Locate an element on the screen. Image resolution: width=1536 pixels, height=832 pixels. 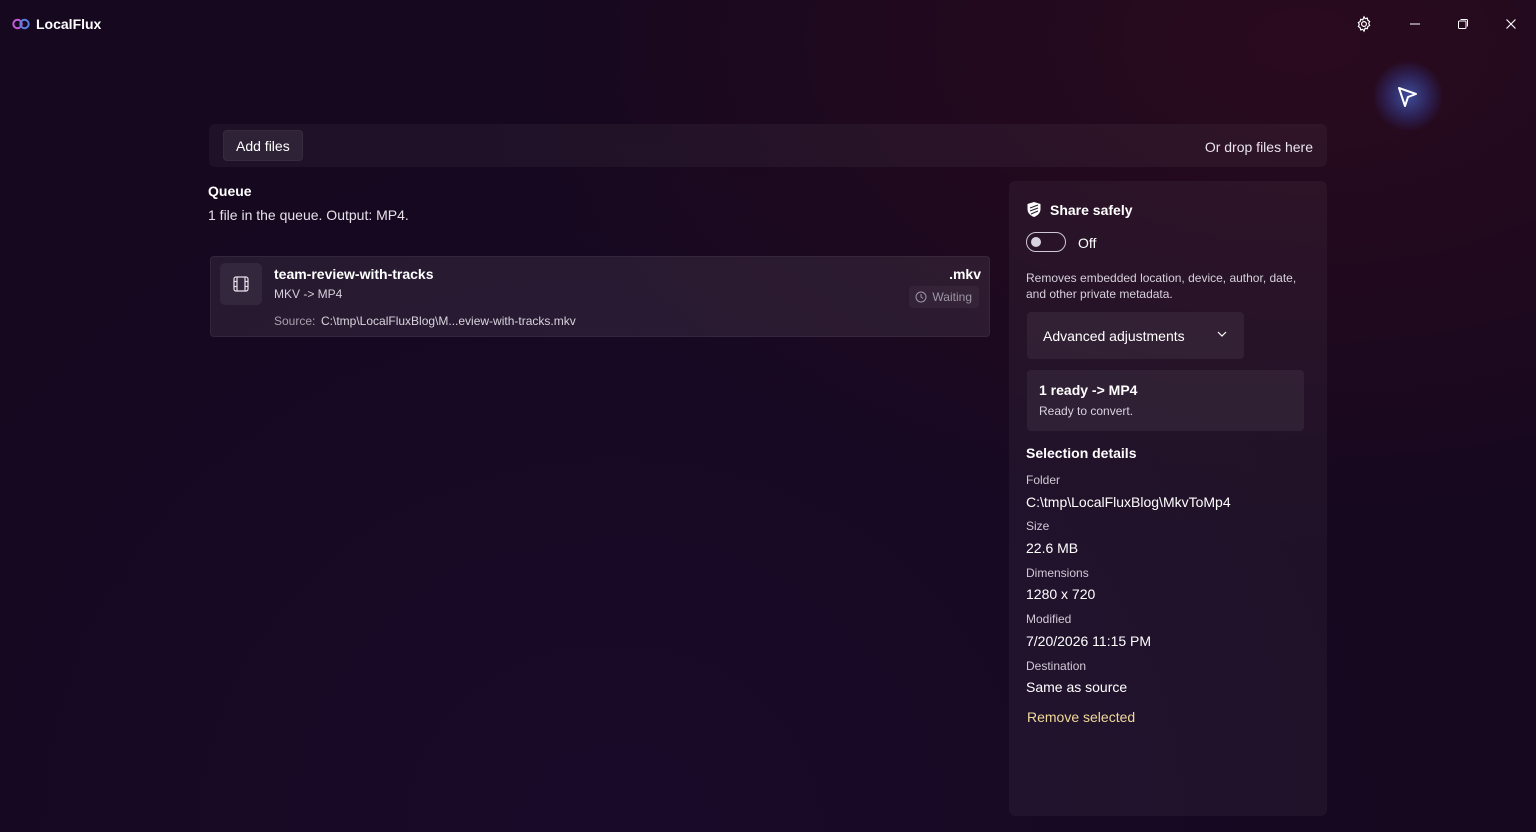
minimize-button is located at coordinates (1415, 24).